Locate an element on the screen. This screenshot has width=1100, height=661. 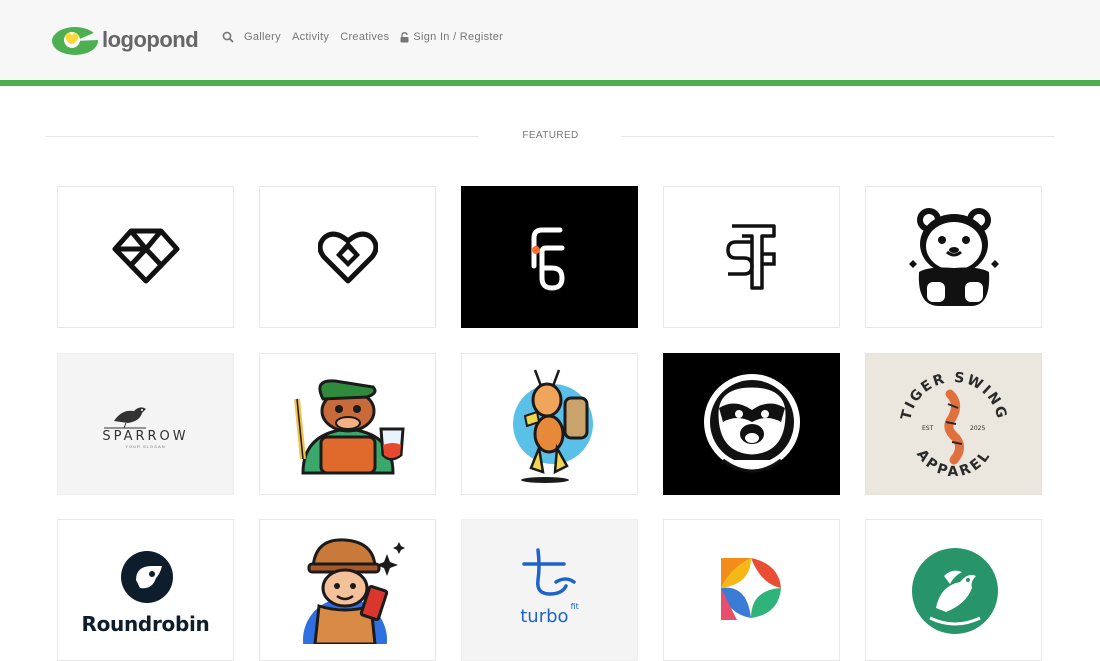
sparrow-slogan: YOUR SLOGAN is located at coordinates (145, 446).